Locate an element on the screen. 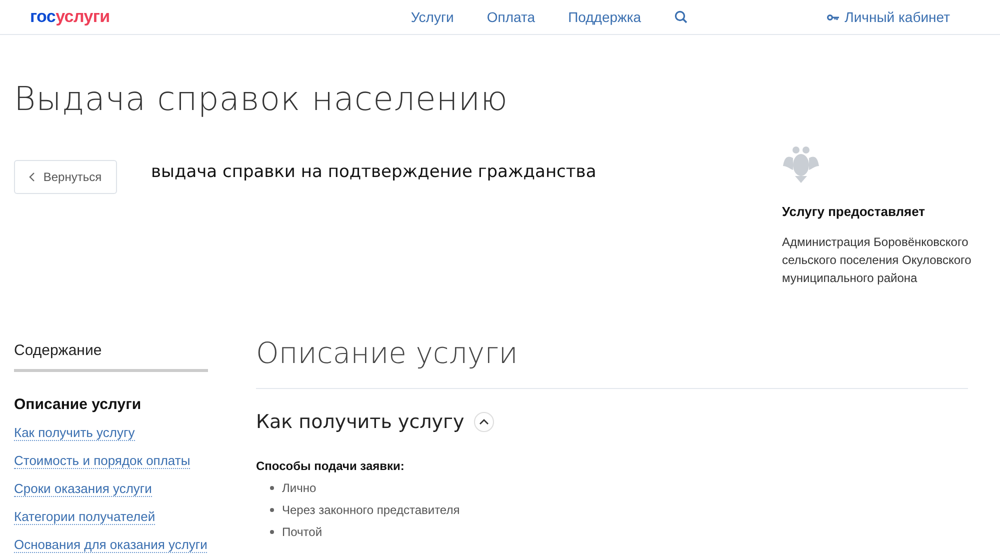 Image resolution: width=1000 pixels, height=557 pixels. provider-heading: Услугу предоставляет is located at coordinates (854, 211).